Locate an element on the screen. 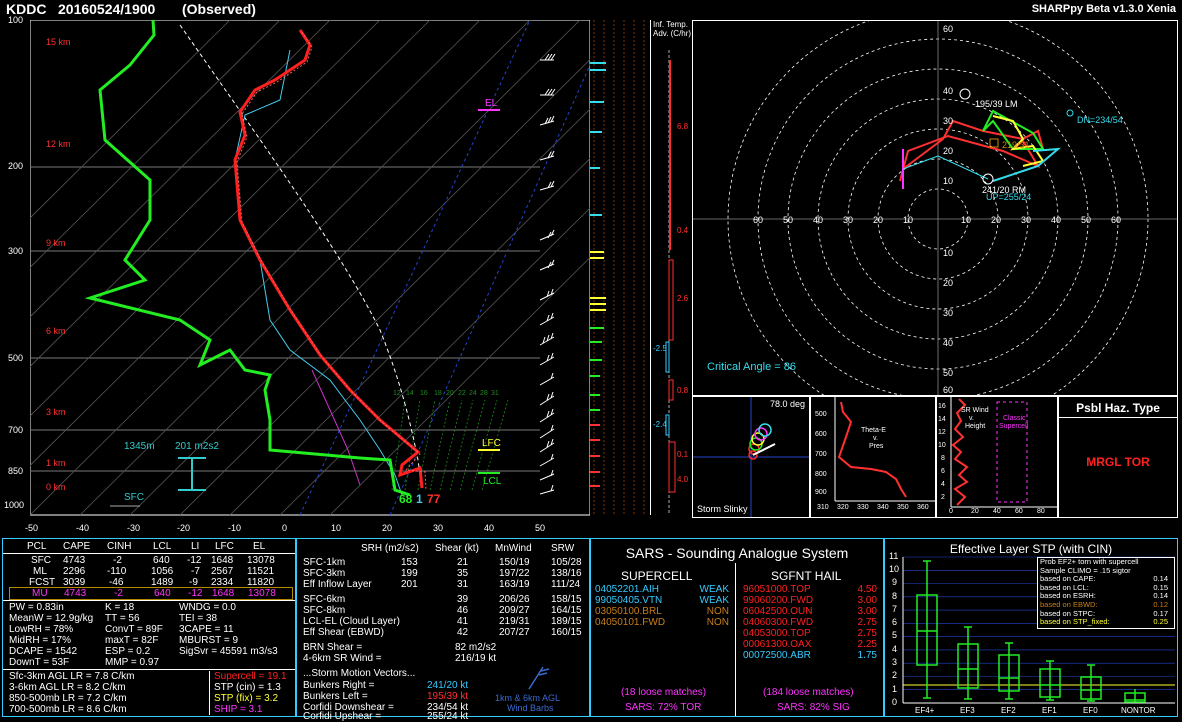  kin-header: Shear (kt) is located at coordinates (457, 548).